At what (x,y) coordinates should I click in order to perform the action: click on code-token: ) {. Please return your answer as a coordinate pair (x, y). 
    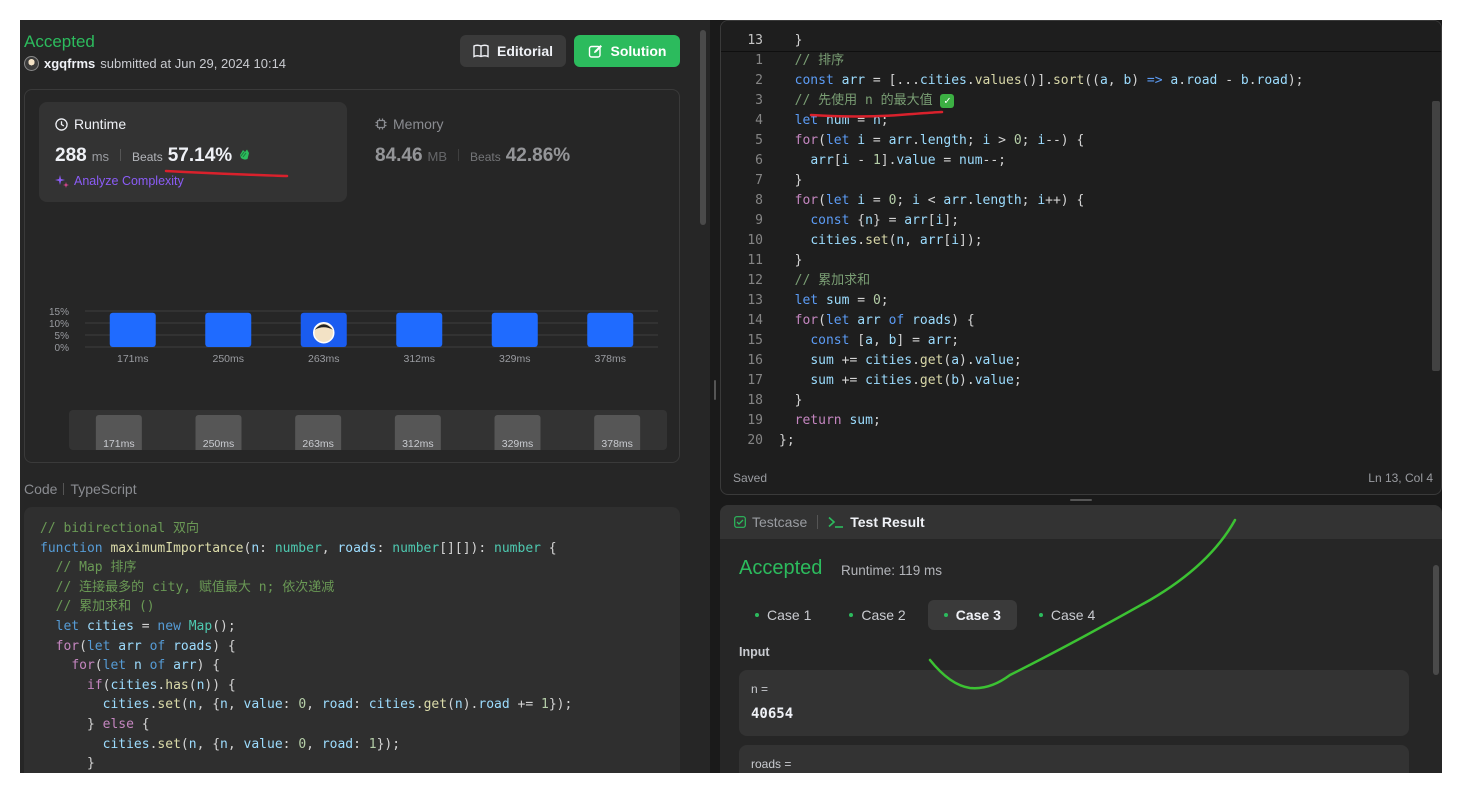
    Looking at the image, I should click on (224, 646).